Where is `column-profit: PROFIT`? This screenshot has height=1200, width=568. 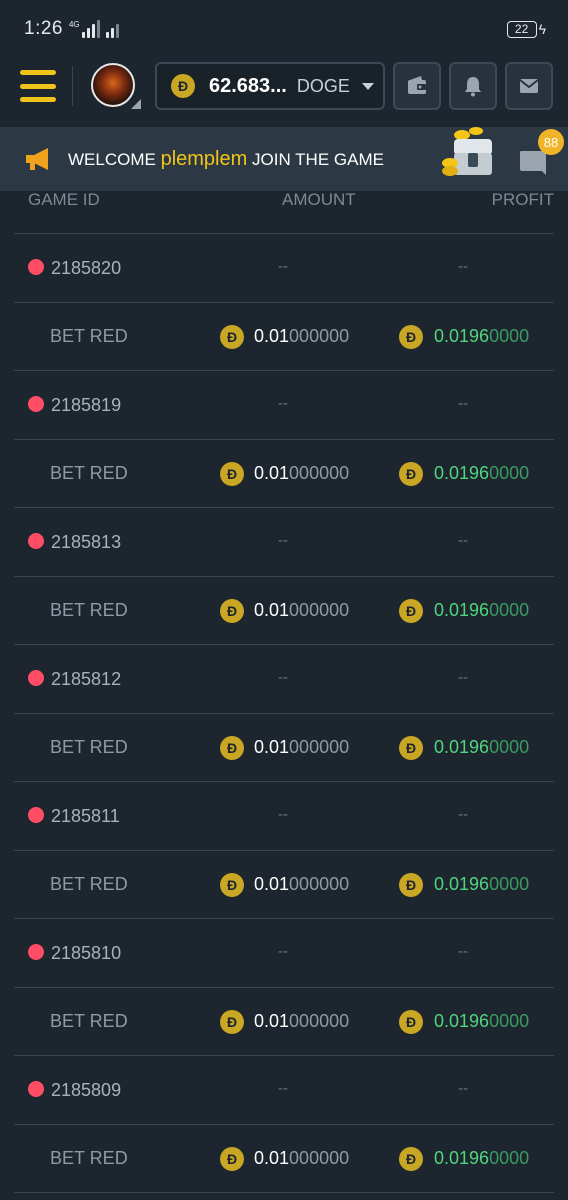 column-profit: PROFIT is located at coordinates (522, 199).